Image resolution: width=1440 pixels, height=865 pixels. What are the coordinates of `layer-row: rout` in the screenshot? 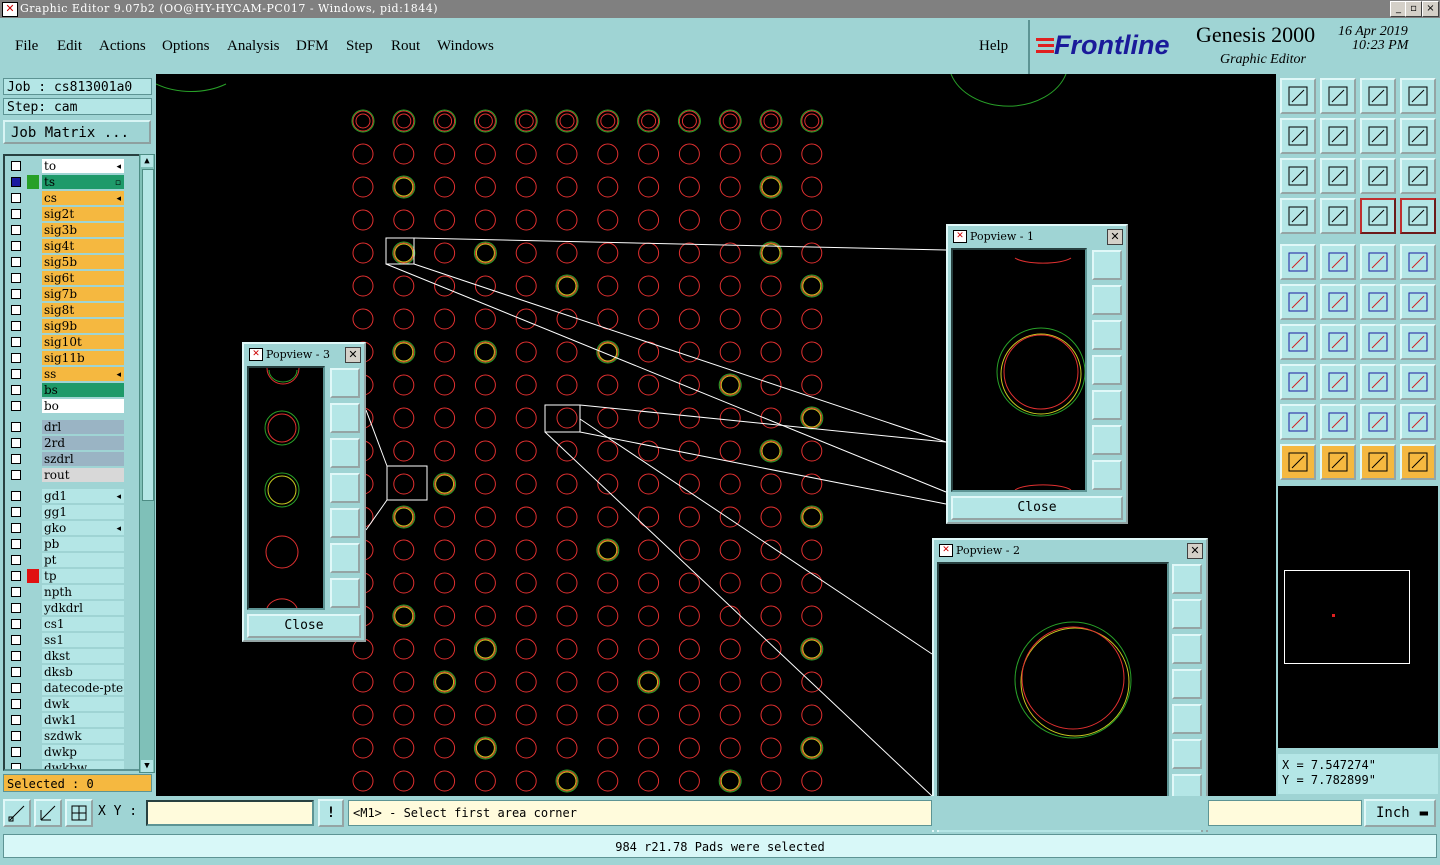 It's located at (73, 475).